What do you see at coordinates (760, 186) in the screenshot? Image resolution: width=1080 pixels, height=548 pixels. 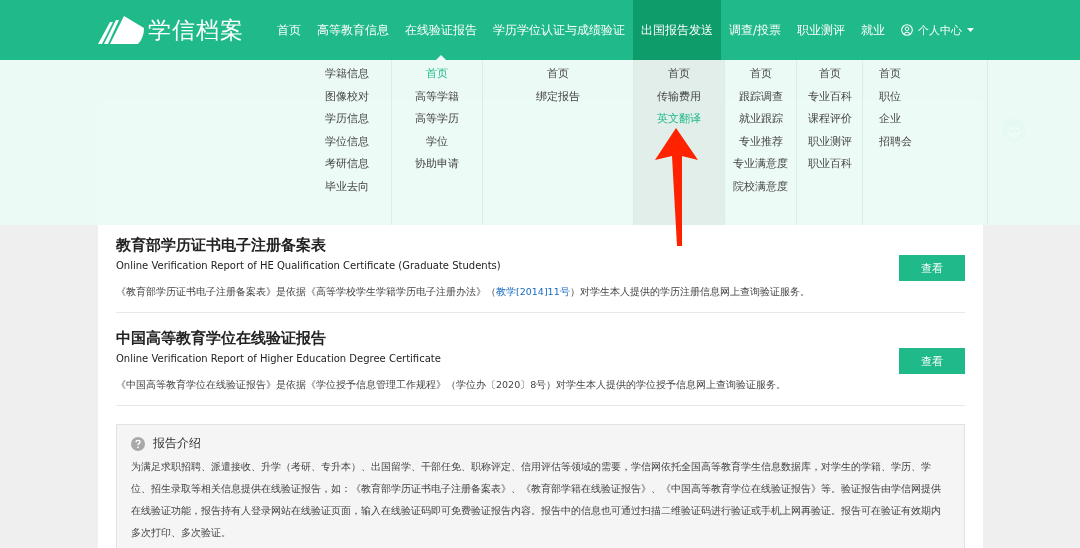 I see `dropdown-item: 院校满意度` at bounding box center [760, 186].